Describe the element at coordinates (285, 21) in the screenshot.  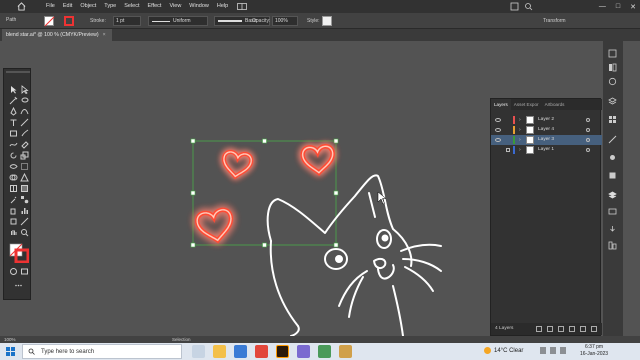
I see `opacity-field: 100%` at that location.